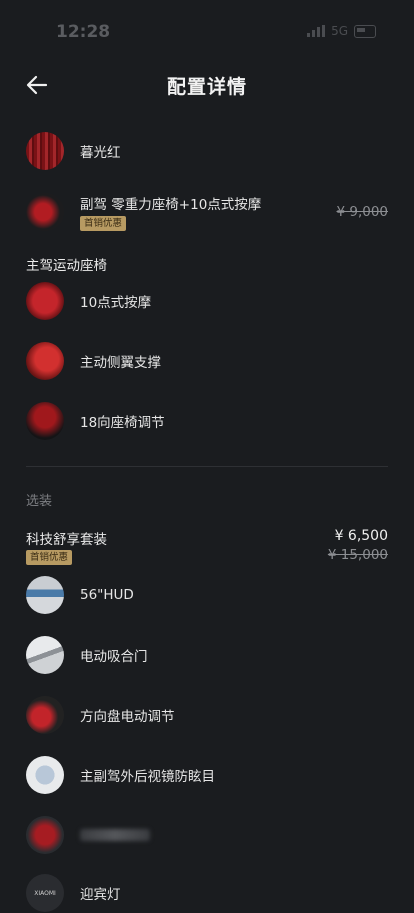  I want to click on seat-adjust-image, so click(45, 421).